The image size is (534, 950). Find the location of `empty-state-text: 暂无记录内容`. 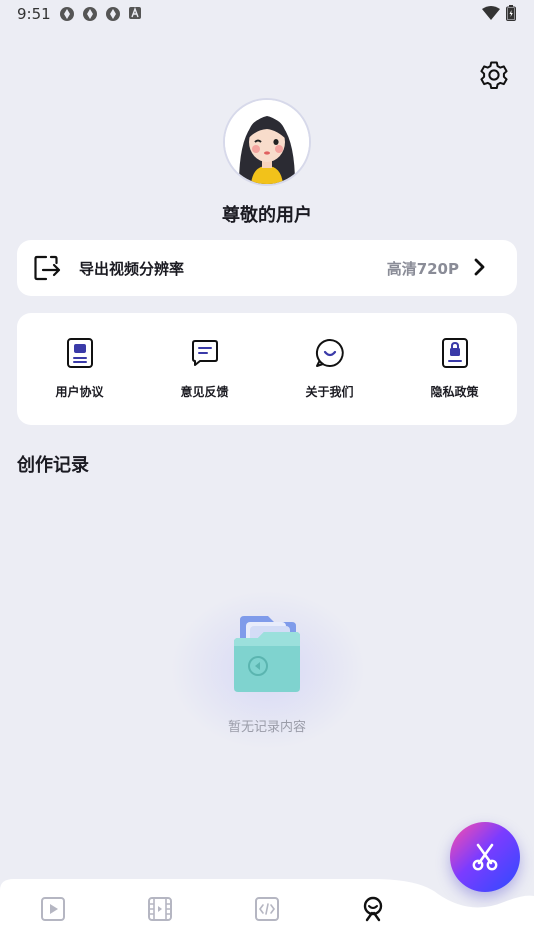

empty-state-text: 暂无记录内容 is located at coordinates (266, 727).